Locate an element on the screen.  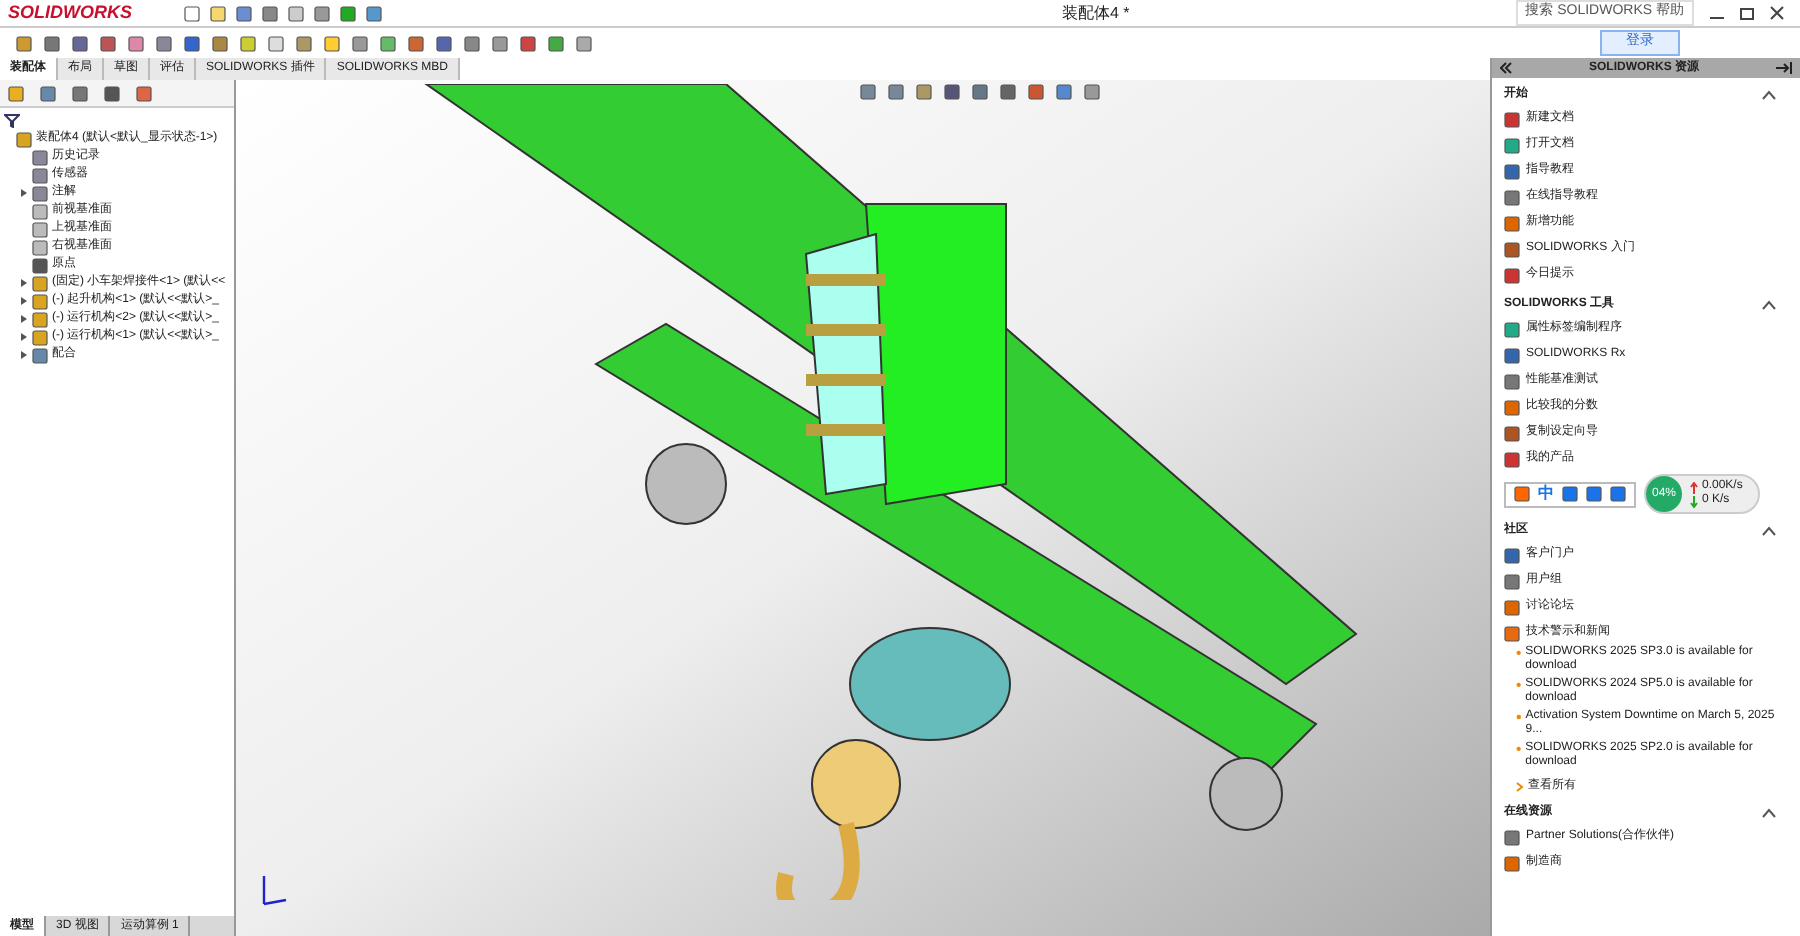
origin-icon is located at coordinates (40, 265).